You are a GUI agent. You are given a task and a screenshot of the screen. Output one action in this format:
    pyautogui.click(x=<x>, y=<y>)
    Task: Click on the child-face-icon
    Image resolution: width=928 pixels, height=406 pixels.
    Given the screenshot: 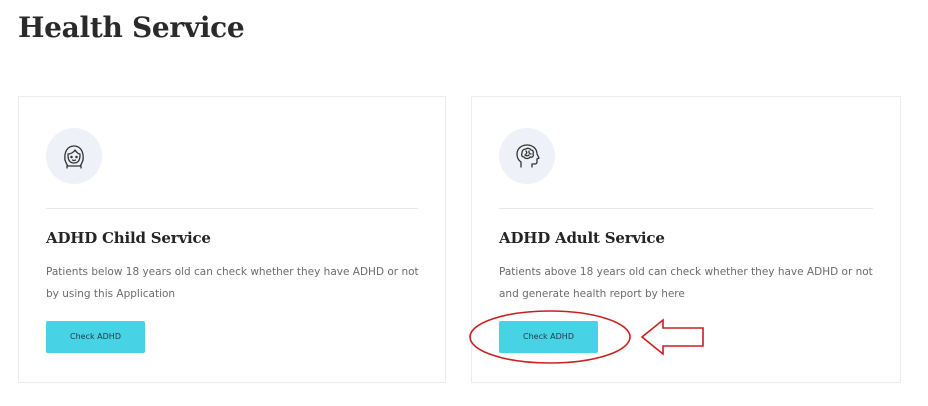 What is the action you would take?
    pyautogui.click(x=74, y=157)
    